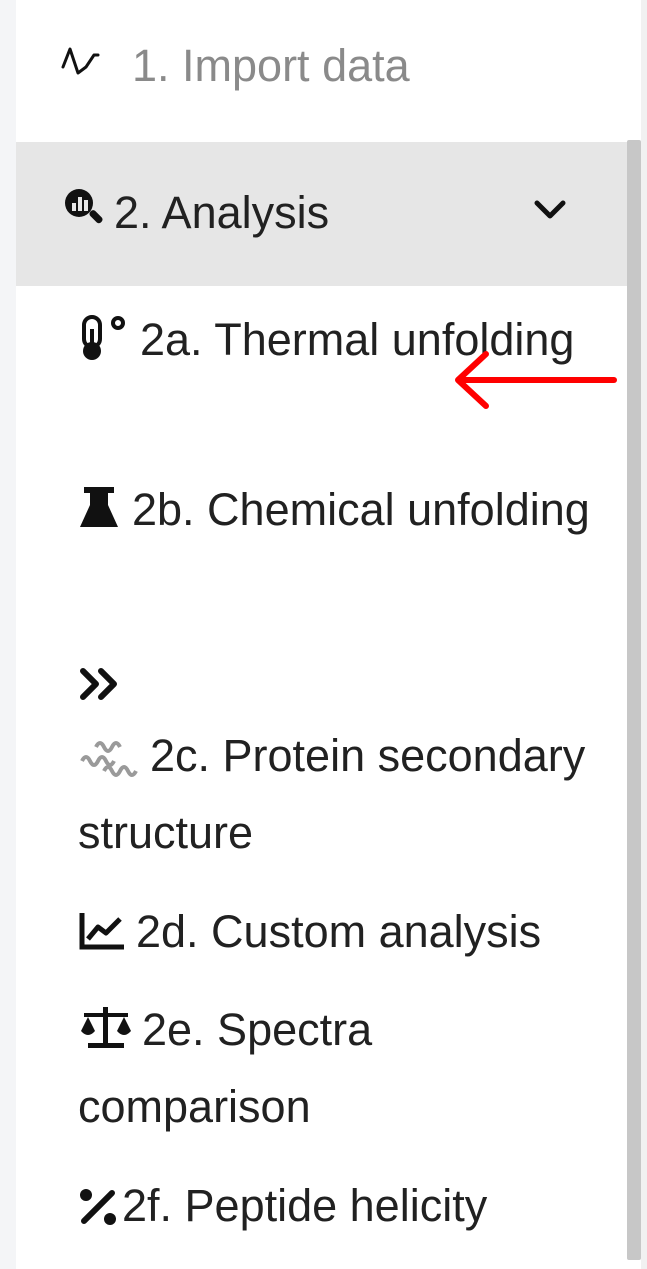 Image resolution: width=647 pixels, height=1269 pixels. I want to click on nav-item-peptide-helicity: 2f. Peptide helicity, so click(345, 1208).